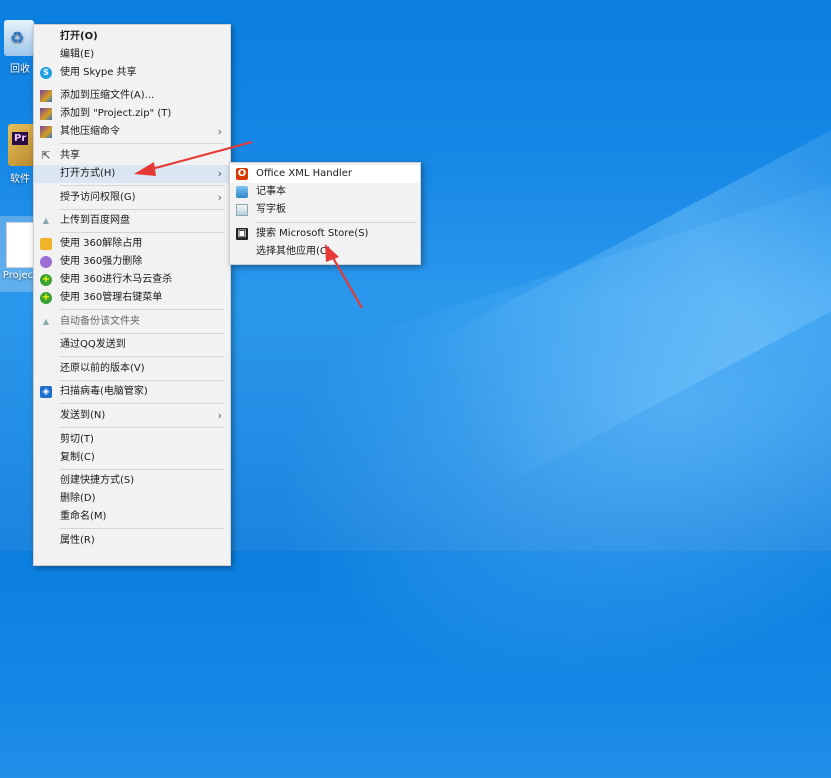 Image resolution: width=831 pixels, height=778 pixels. I want to click on menu-item-open-with: 打开方式(H) ›, so click(132, 174).